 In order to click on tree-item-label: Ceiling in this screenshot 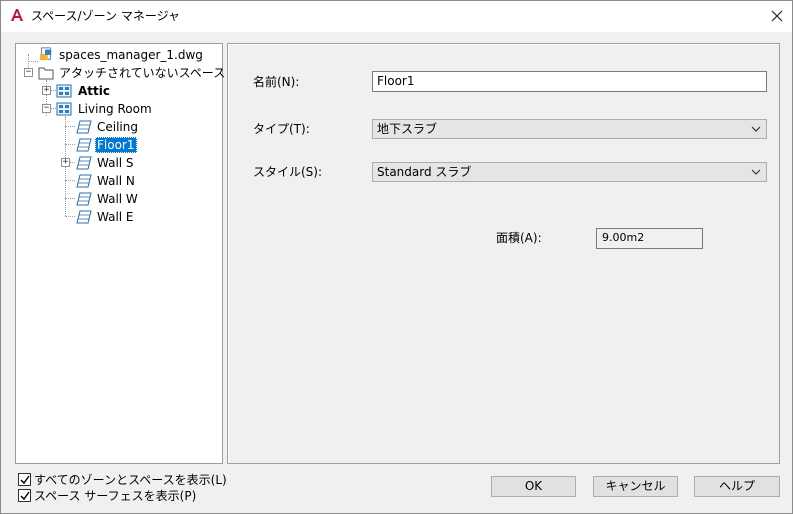, I will do `click(117, 127)`.